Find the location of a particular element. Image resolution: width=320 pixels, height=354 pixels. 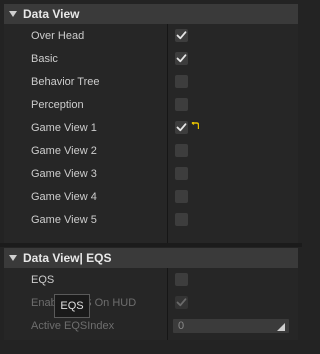

property-row: Game View 4 is located at coordinates (151, 196).